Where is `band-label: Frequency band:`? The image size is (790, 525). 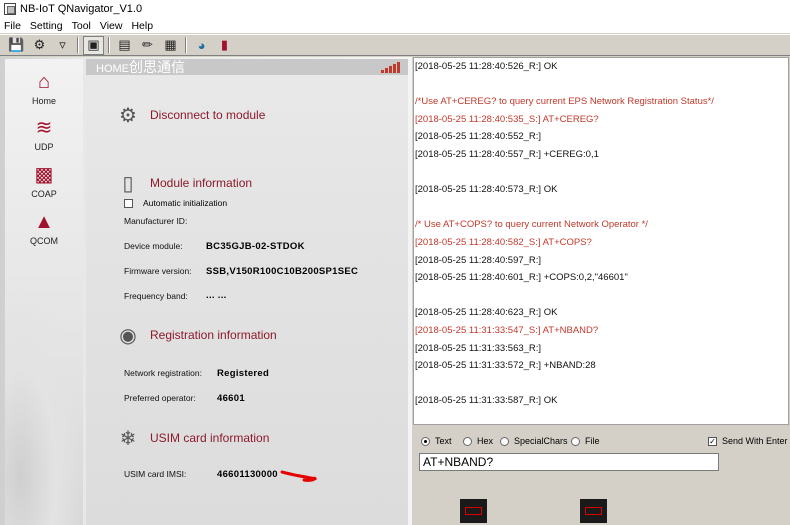
band-label: Frequency band: is located at coordinates (156, 296).